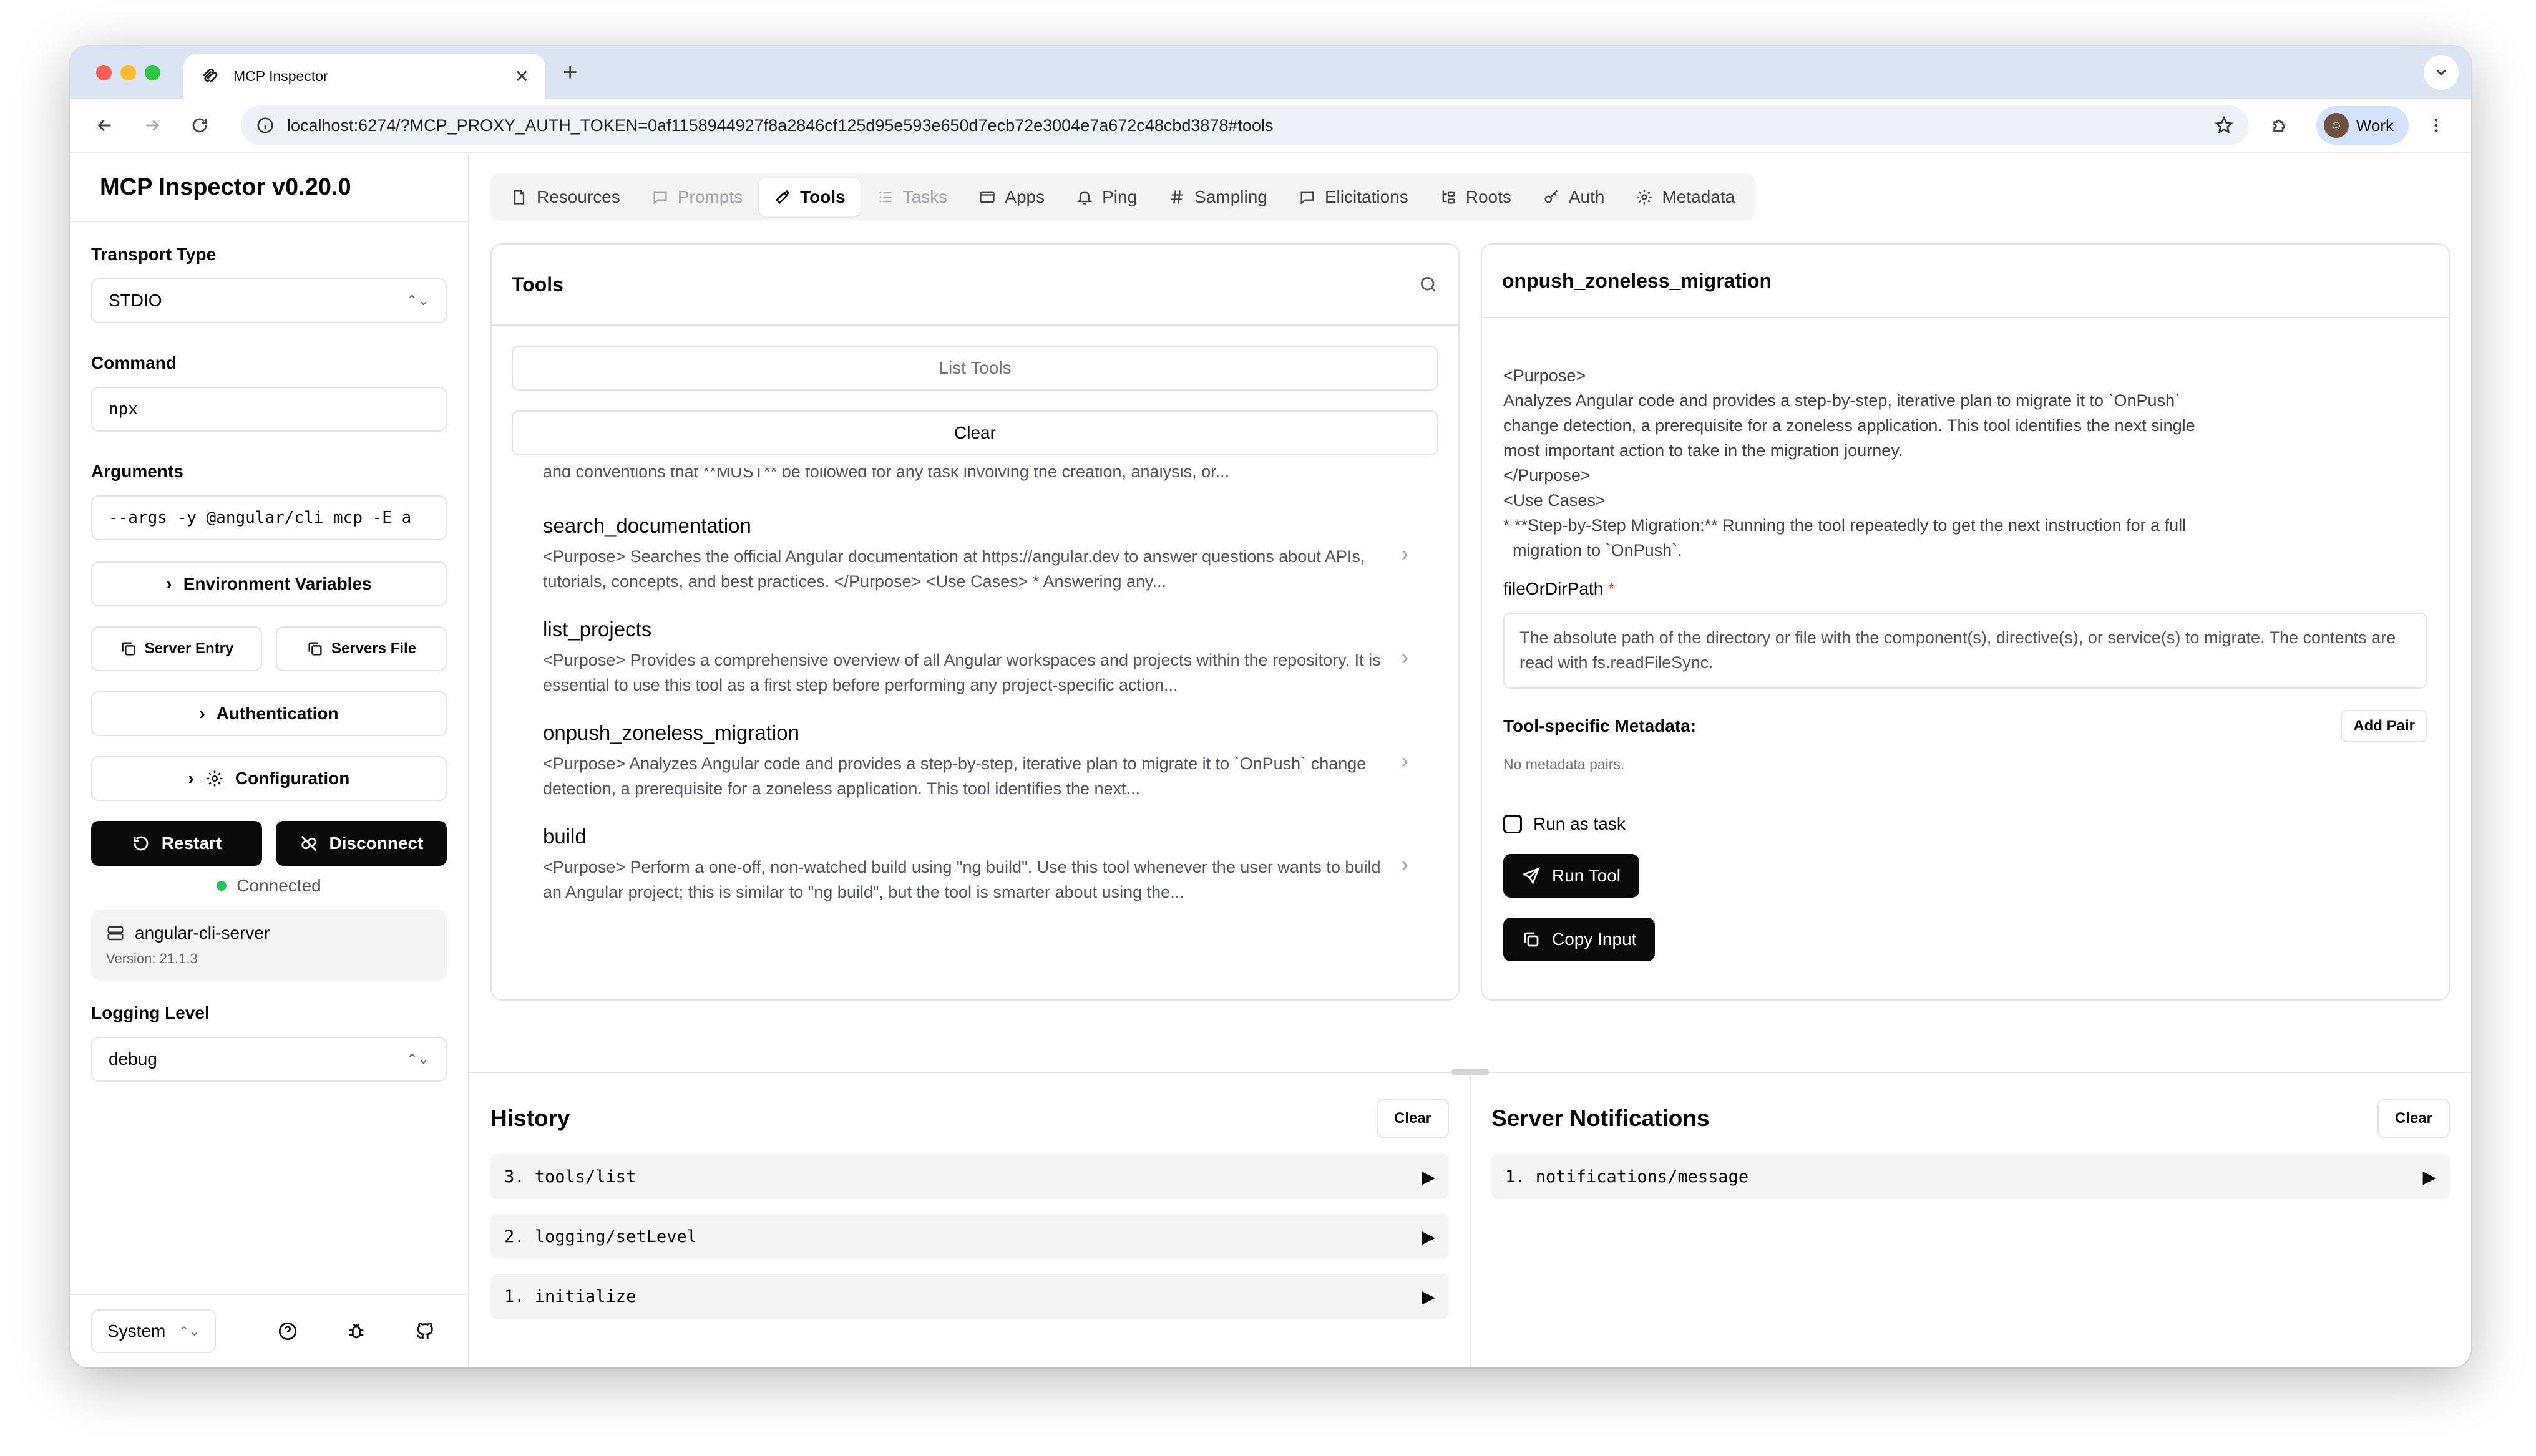 The image size is (2536, 1456). Describe the element at coordinates (152, 126) in the screenshot. I see `forward-button` at that location.